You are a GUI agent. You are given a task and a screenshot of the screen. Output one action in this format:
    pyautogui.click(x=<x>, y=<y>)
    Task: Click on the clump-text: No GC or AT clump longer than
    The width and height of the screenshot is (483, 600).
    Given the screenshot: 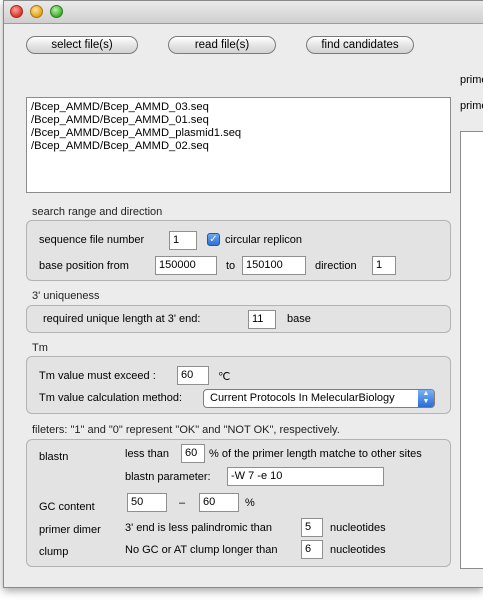 What is the action you would take?
    pyautogui.click(x=201, y=550)
    